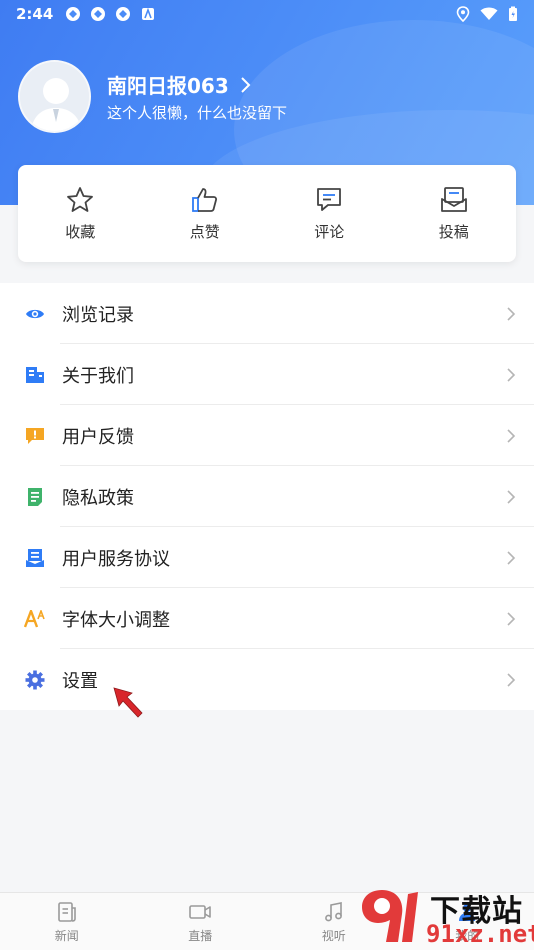 Image resolution: width=534 pixels, height=950 pixels. Describe the element at coordinates (267, 557) in the screenshot. I see `menu-item-agreement: 用户服务协议` at that location.